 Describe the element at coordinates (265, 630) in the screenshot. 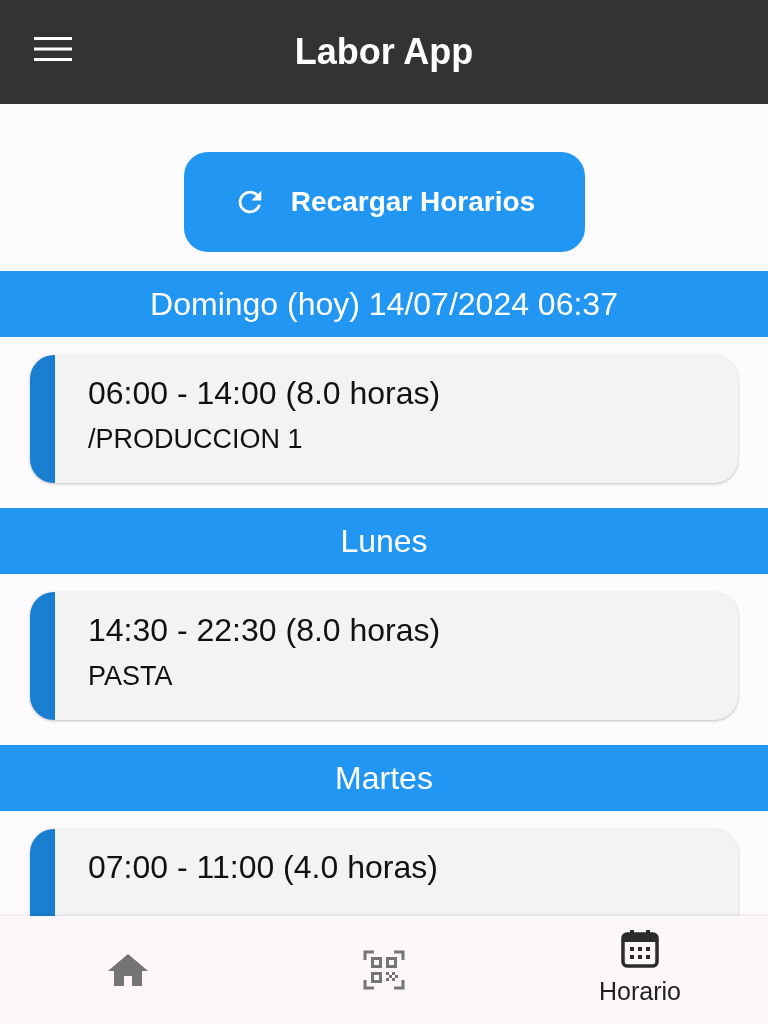

I see `shift-time: 14:30 - 22:30 (8.0 horas)` at that location.